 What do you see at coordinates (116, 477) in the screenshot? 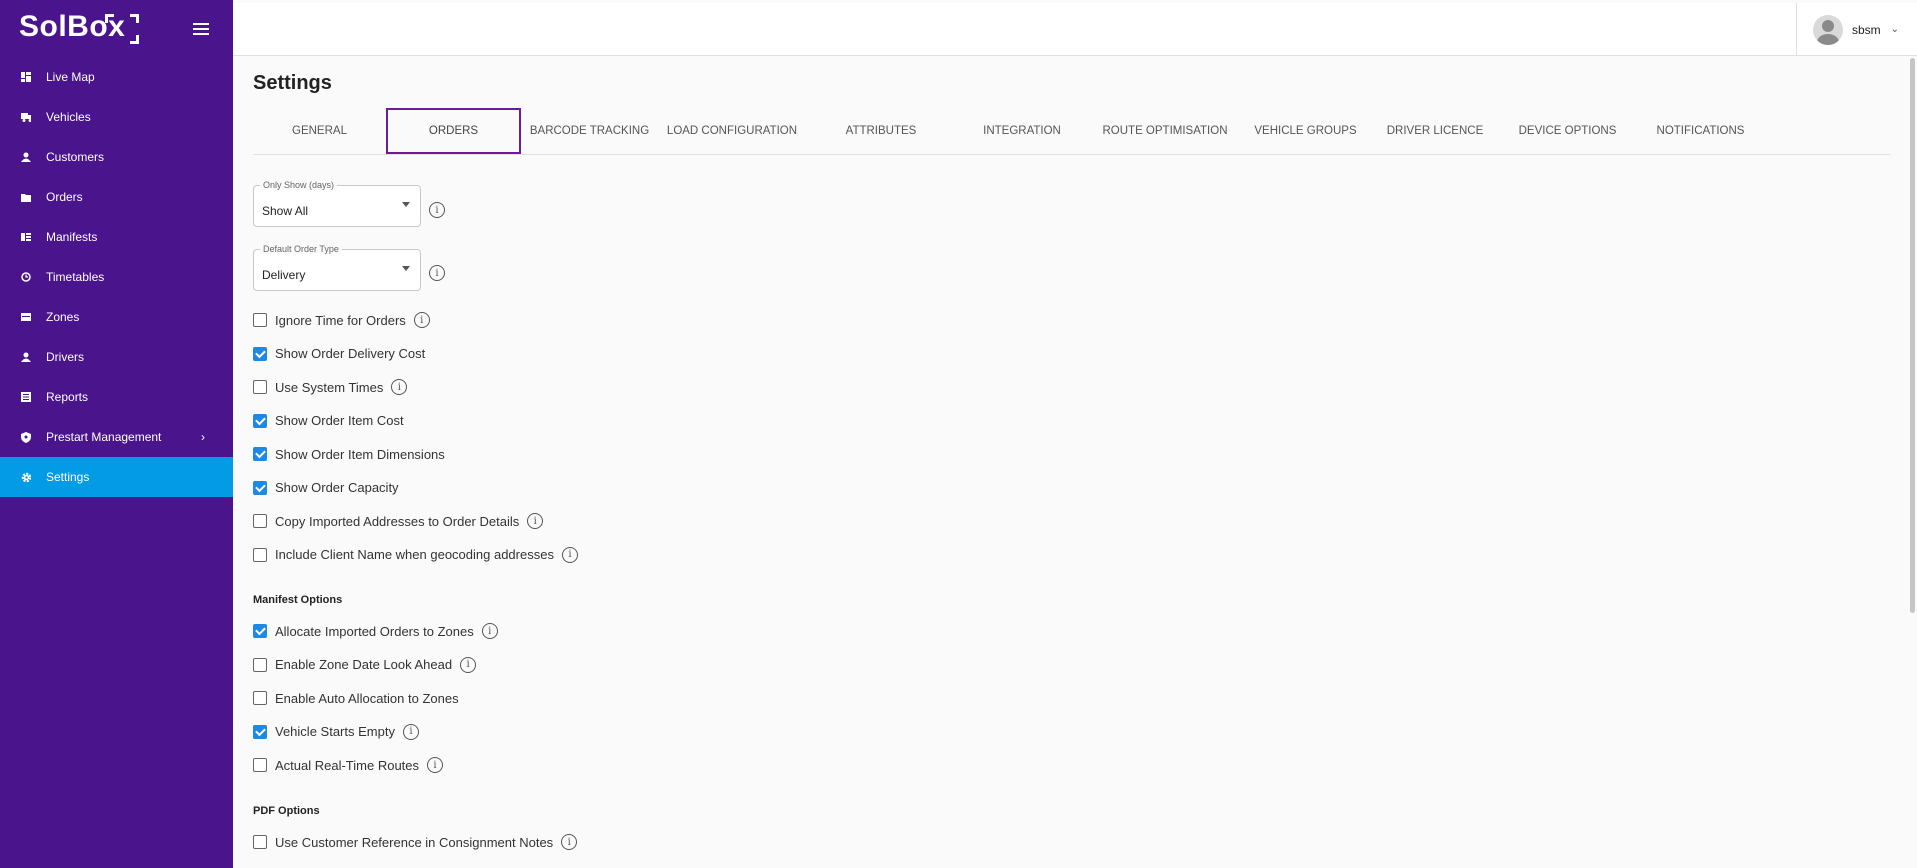
I see `sidebar-item-settings: Settings` at bounding box center [116, 477].